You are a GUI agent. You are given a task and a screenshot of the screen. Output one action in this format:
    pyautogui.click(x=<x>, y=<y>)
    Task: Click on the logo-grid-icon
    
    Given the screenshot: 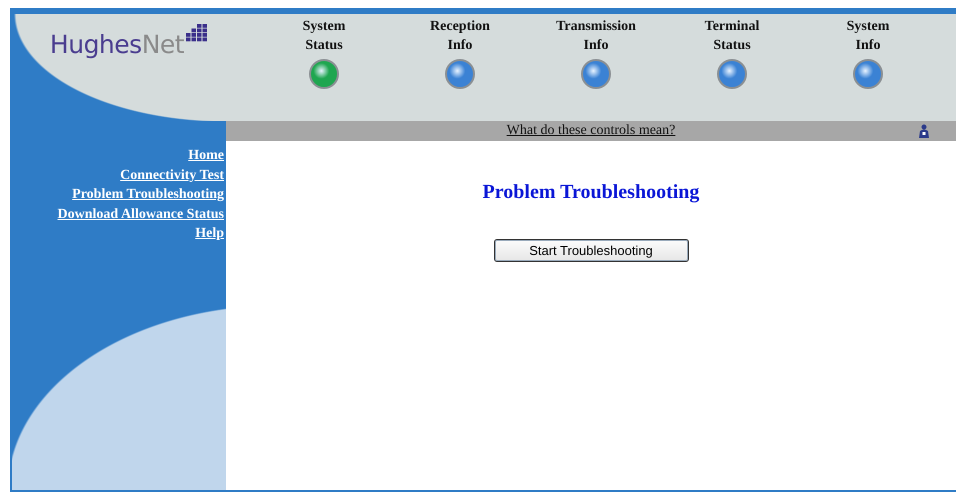 What is the action you would take?
    pyautogui.click(x=197, y=33)
    